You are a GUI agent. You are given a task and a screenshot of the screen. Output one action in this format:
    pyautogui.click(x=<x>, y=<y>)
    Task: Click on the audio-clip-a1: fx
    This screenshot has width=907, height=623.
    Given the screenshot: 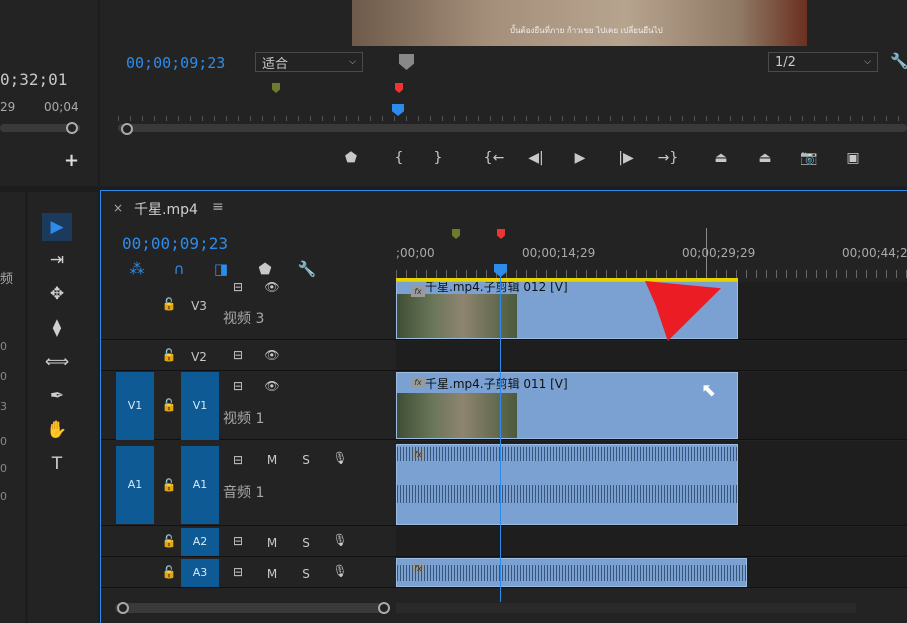 What is the action you would take?
    pyautogui.click(x=567, y=484)
    